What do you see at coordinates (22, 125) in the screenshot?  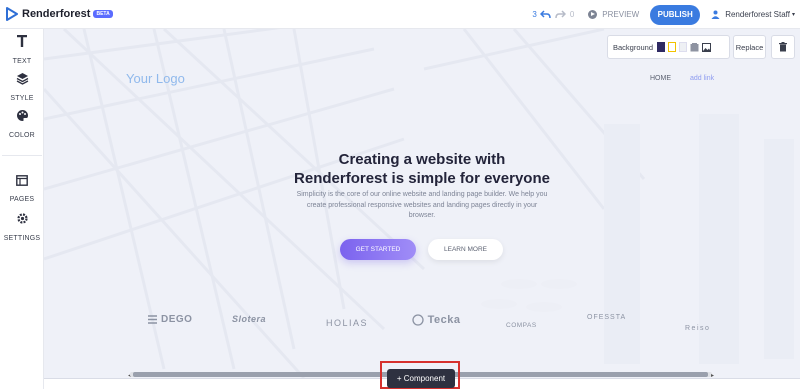 I see `sidebar-item-color: COLOR` at bounding box center [22, 125].